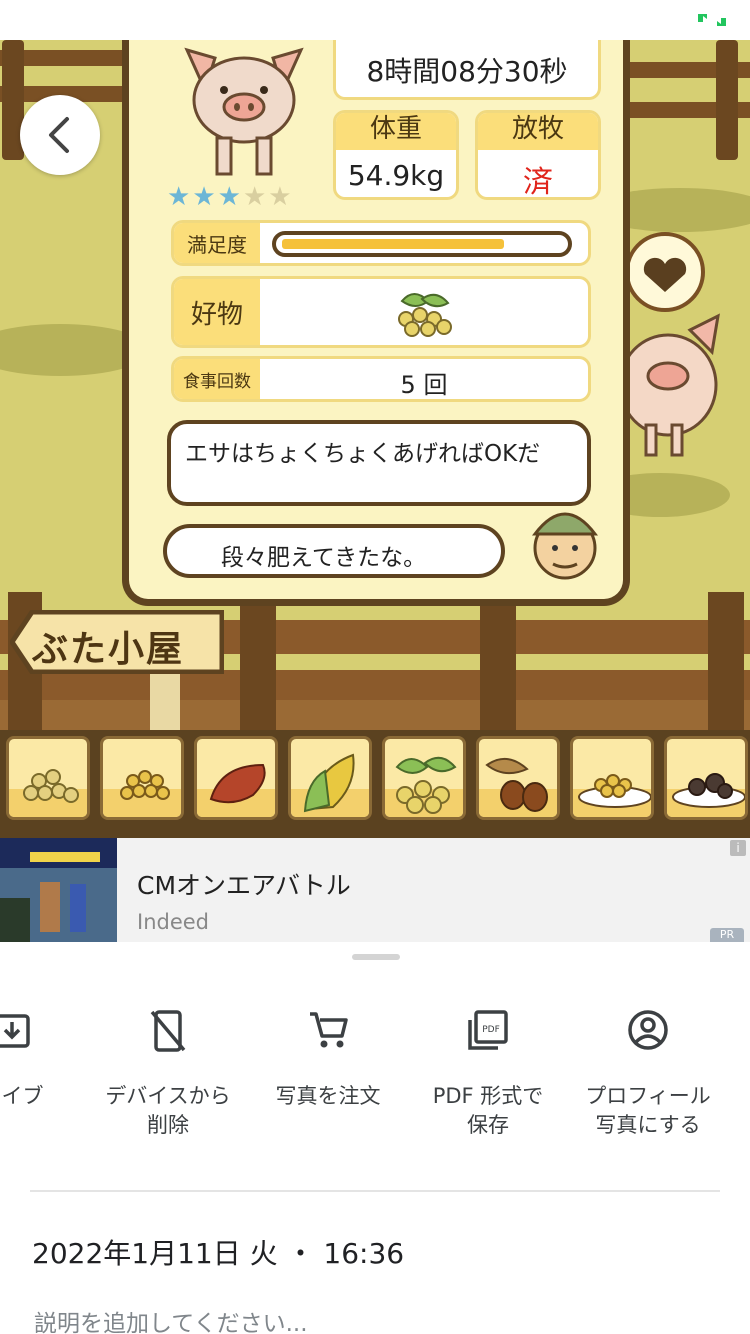  Describe the element at coordinates (363, 454) in the screenshot. I see `pig-speech-text: エサはちょくちょくあげればOKだ` at that location.